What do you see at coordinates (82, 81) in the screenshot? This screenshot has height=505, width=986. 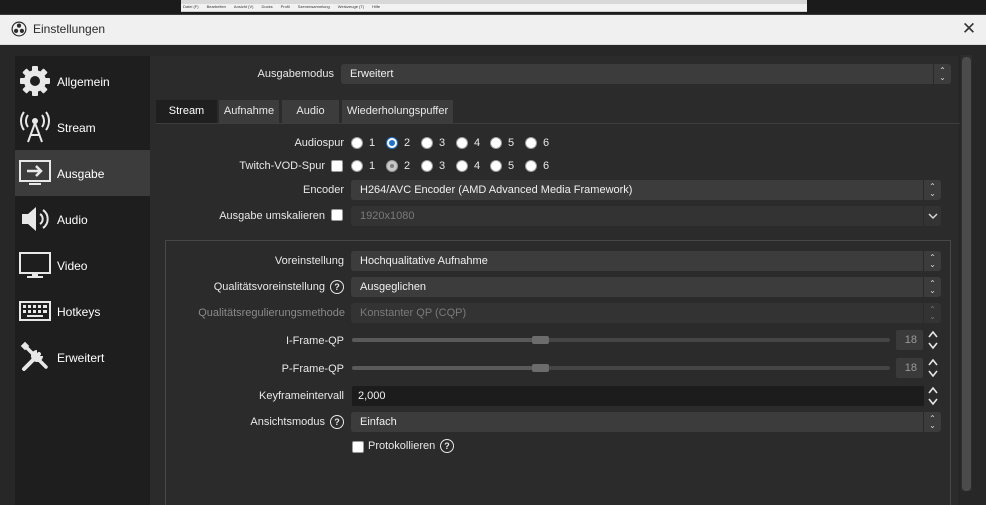 I see `sidebar-item-allgemein: Allgemein` at bounding box center [82, 81].